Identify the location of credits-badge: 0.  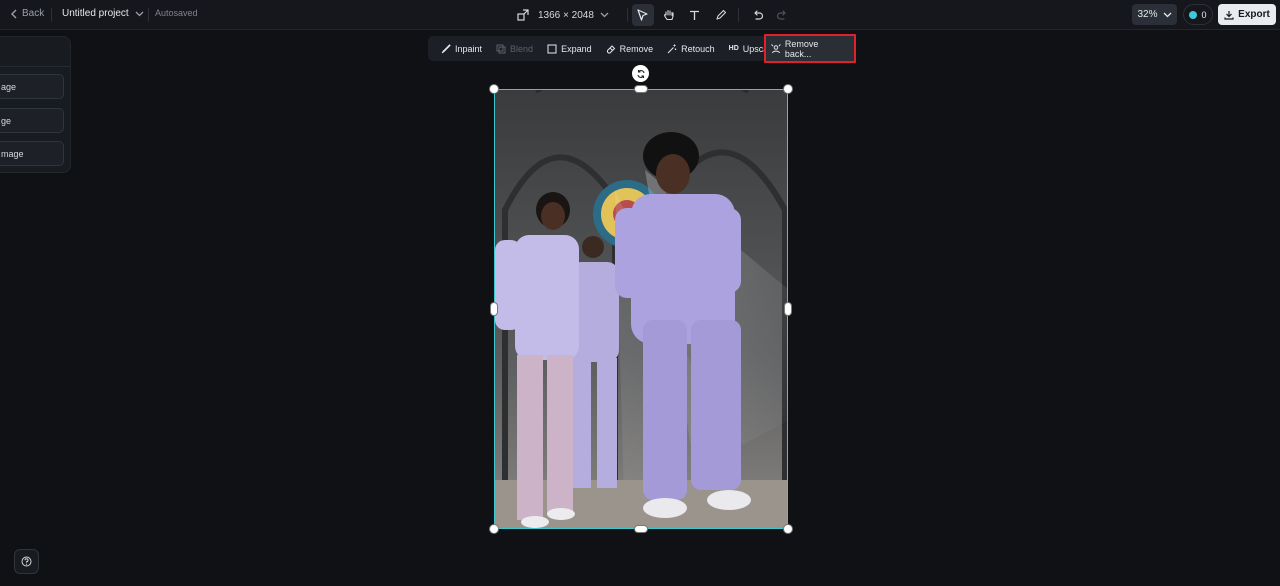
(1198, 14).